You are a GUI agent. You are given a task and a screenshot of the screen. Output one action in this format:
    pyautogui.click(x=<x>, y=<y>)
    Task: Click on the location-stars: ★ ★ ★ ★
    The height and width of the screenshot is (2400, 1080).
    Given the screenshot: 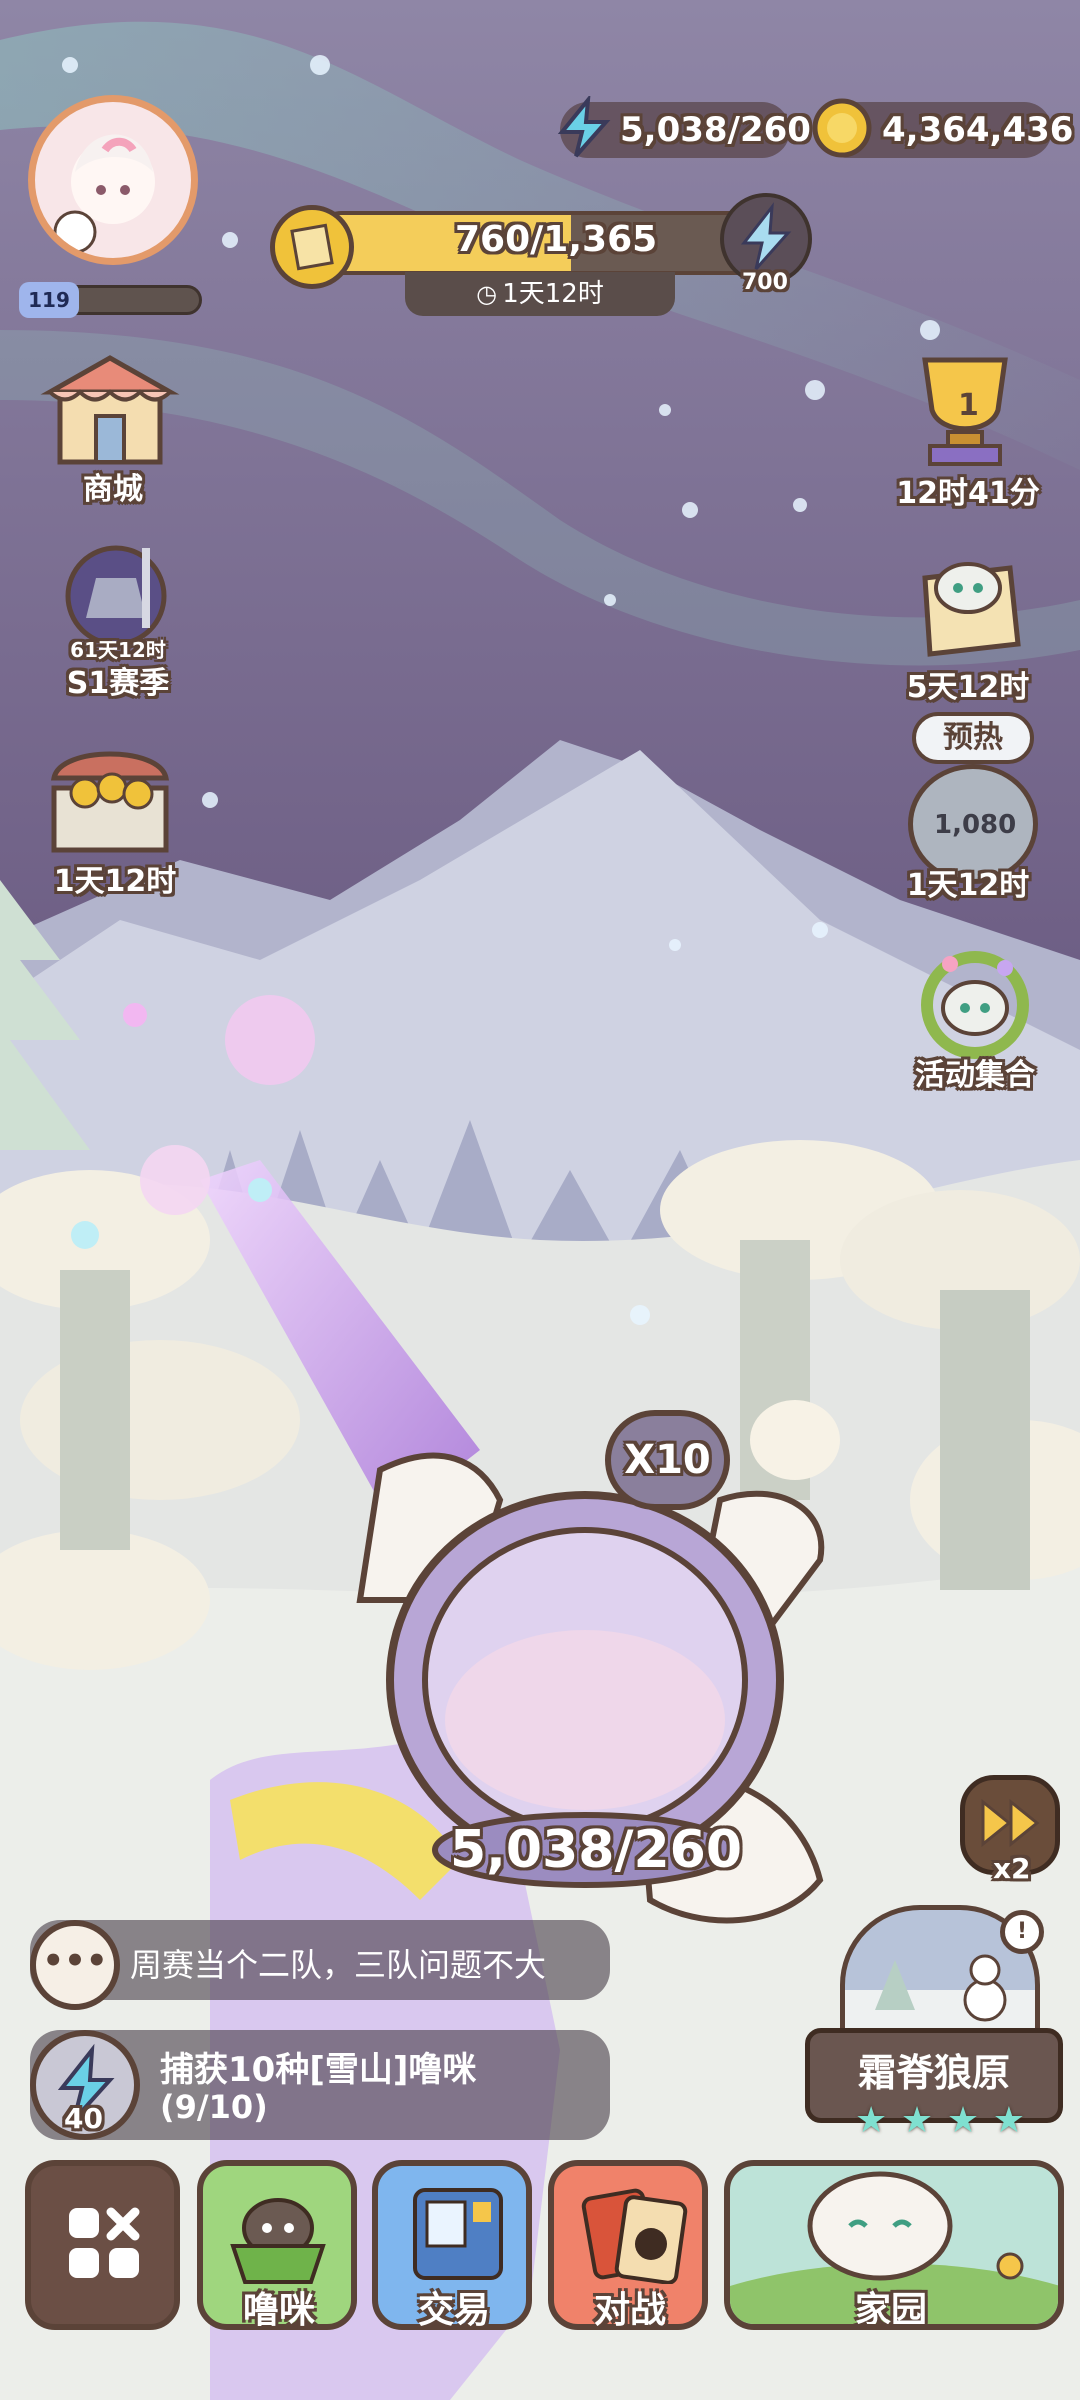 What is the action you would take?
    pyautogui.click(x=940, y=2120)
    